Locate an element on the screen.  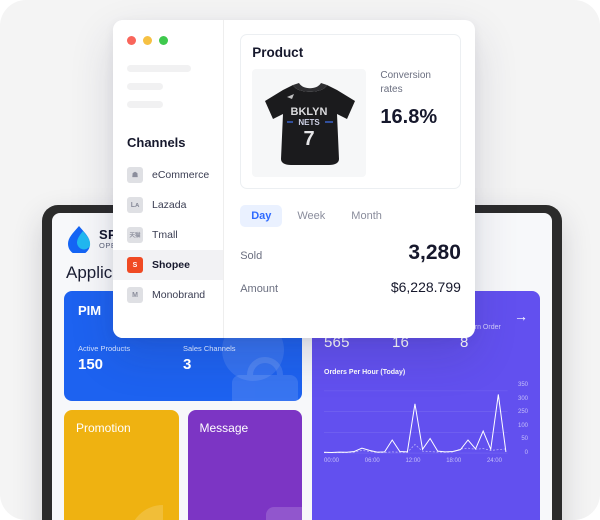
chart-x-axis: 00:00 06:00 12:00 18:00 24:00 is located at coordinates (426, 461).